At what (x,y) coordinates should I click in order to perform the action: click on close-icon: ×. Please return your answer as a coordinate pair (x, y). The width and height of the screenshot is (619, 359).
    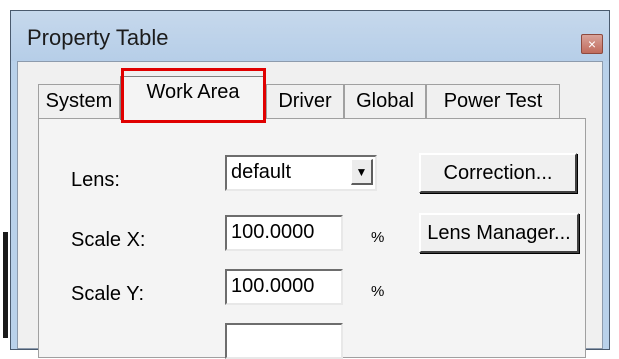
    Looking at the image, I should click on (592, 44).